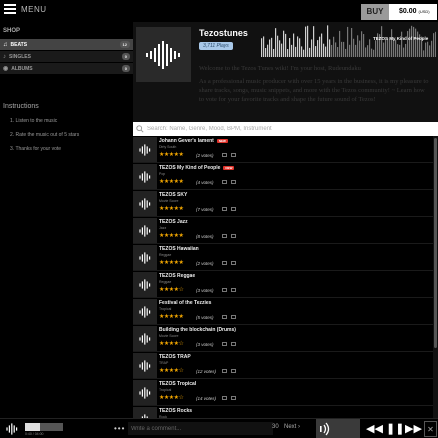  Describe the element at coordinates (206, 398) in the screenshot. I see `vote-count: (14 votes)` at that location.